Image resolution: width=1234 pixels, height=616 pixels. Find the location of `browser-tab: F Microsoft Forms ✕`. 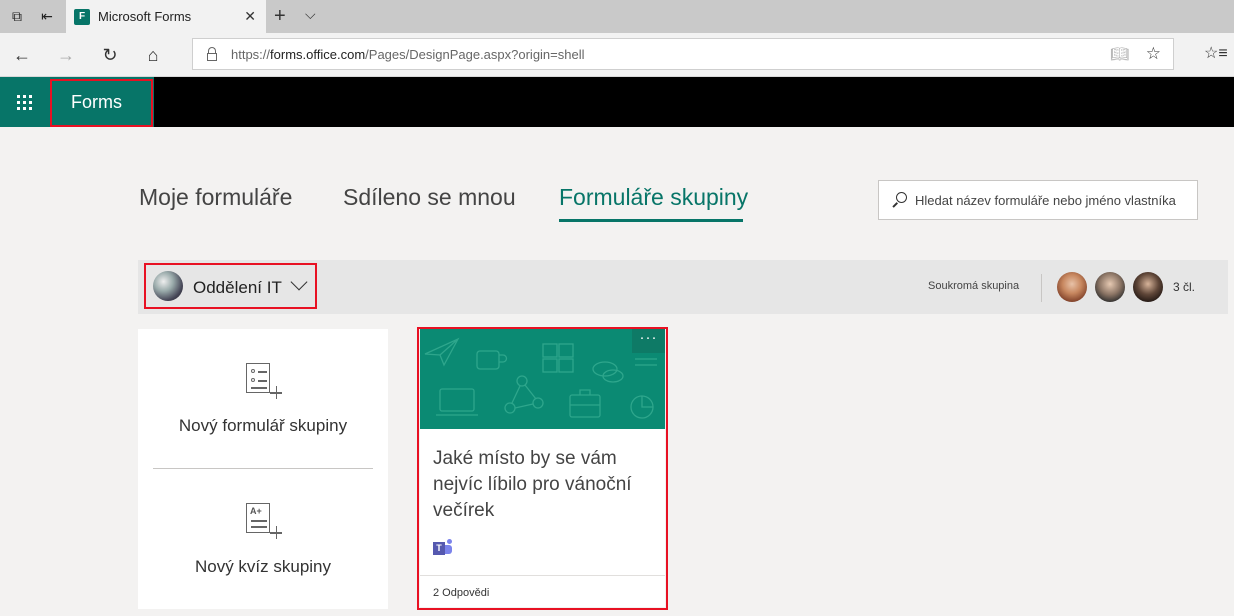

browser-tab: F Microsoft Forms ✕ is located at coordinates (166, 16).